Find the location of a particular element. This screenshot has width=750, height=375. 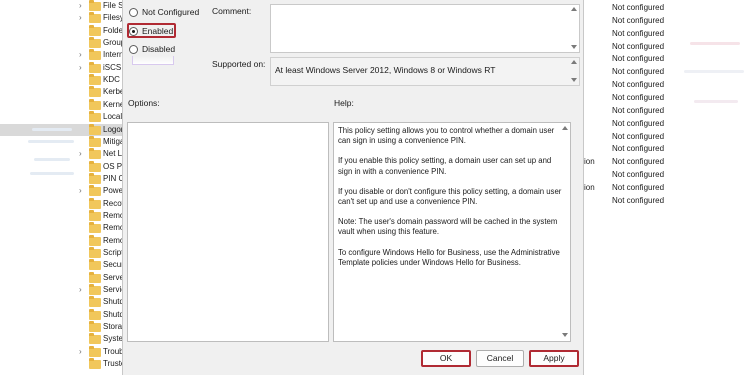

radio-not-configured: Not Configured is located at coordinates (164, 12).